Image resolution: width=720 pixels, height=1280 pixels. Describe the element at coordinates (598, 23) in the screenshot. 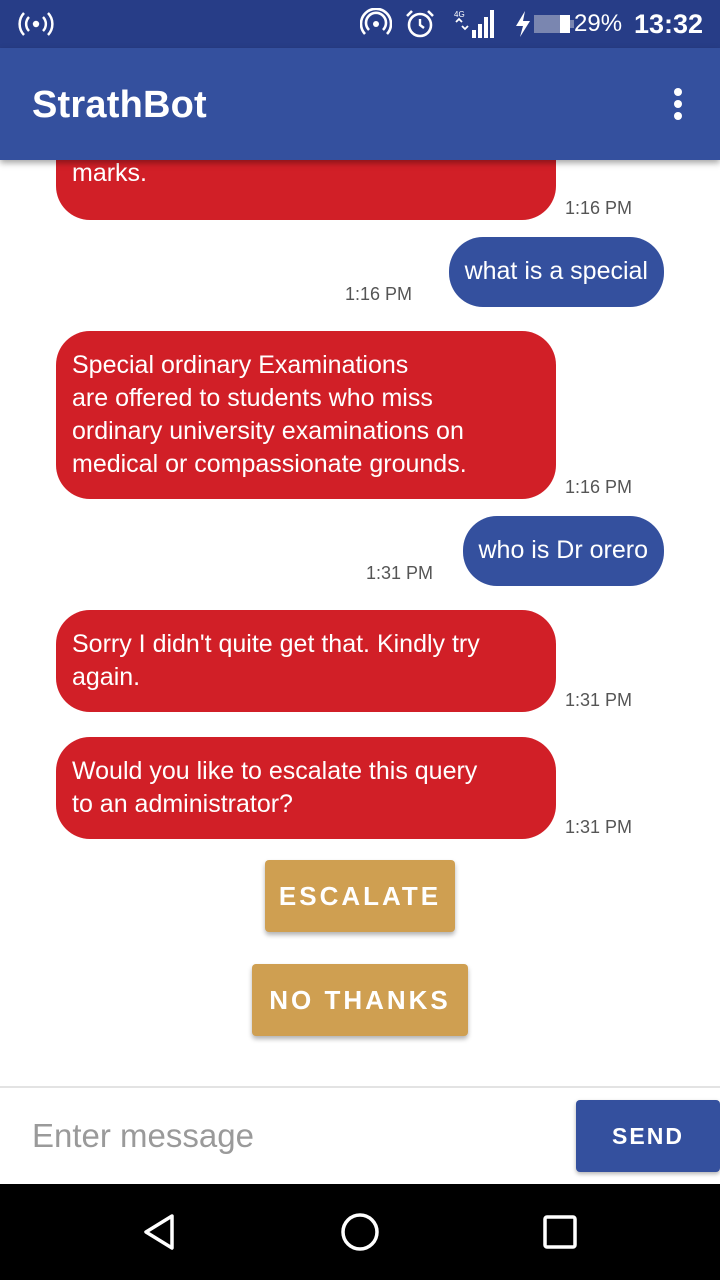

I see `battery-percent: 29%` at that location.